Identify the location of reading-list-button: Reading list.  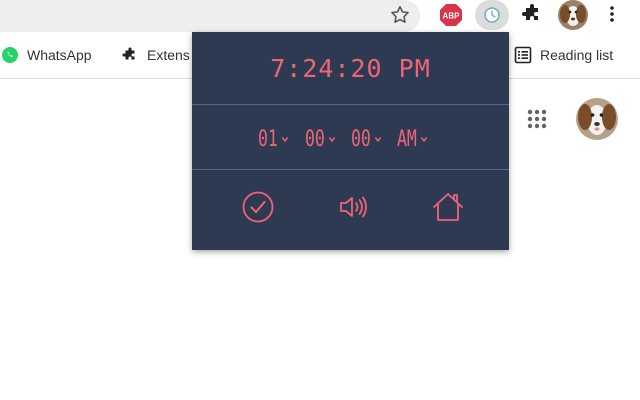
(563, 55).